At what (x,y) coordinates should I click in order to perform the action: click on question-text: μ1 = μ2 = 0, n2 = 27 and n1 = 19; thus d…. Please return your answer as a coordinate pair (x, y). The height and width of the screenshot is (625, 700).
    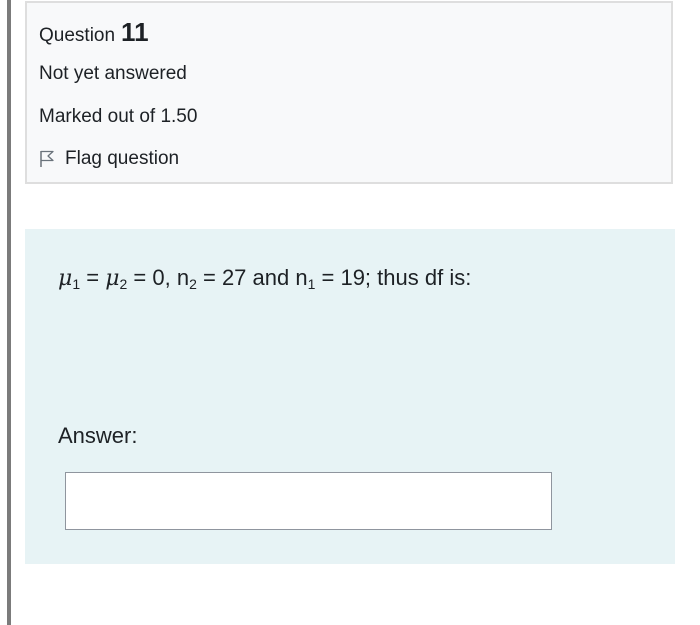
    Looking at the image, I should click on (264, 278).